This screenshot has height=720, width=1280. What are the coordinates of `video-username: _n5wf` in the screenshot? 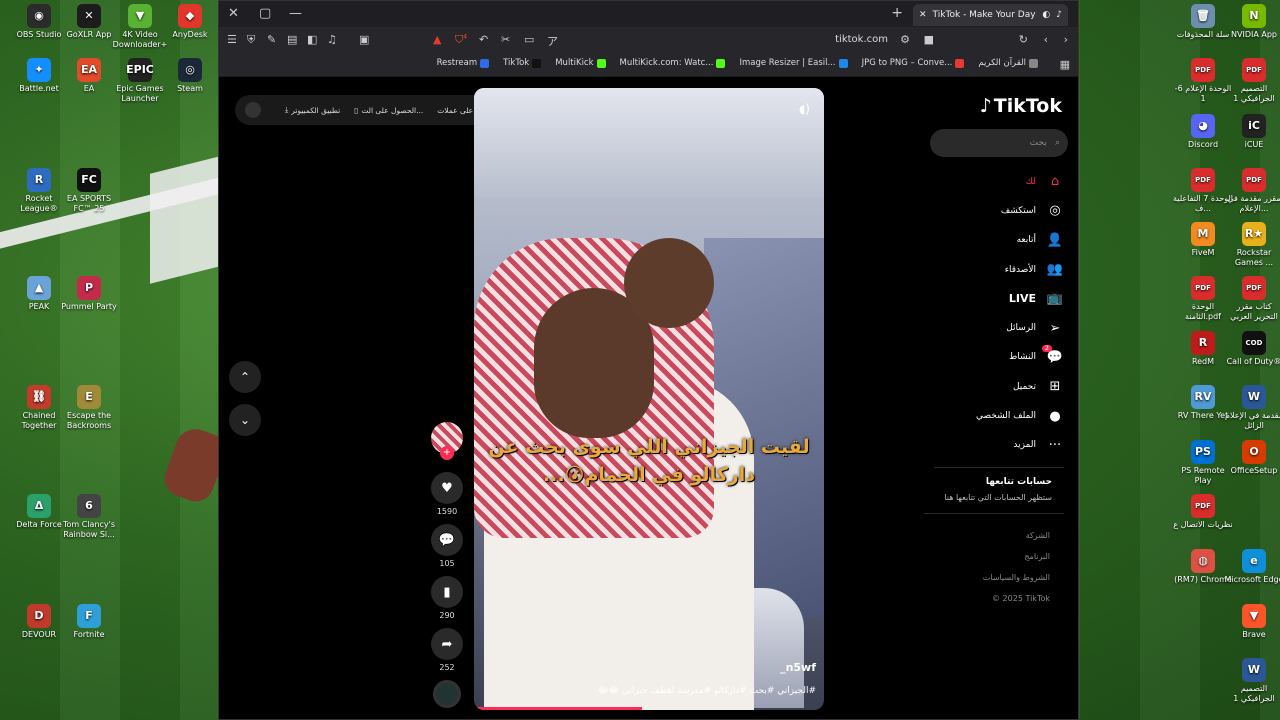 It's located at (798, 667).